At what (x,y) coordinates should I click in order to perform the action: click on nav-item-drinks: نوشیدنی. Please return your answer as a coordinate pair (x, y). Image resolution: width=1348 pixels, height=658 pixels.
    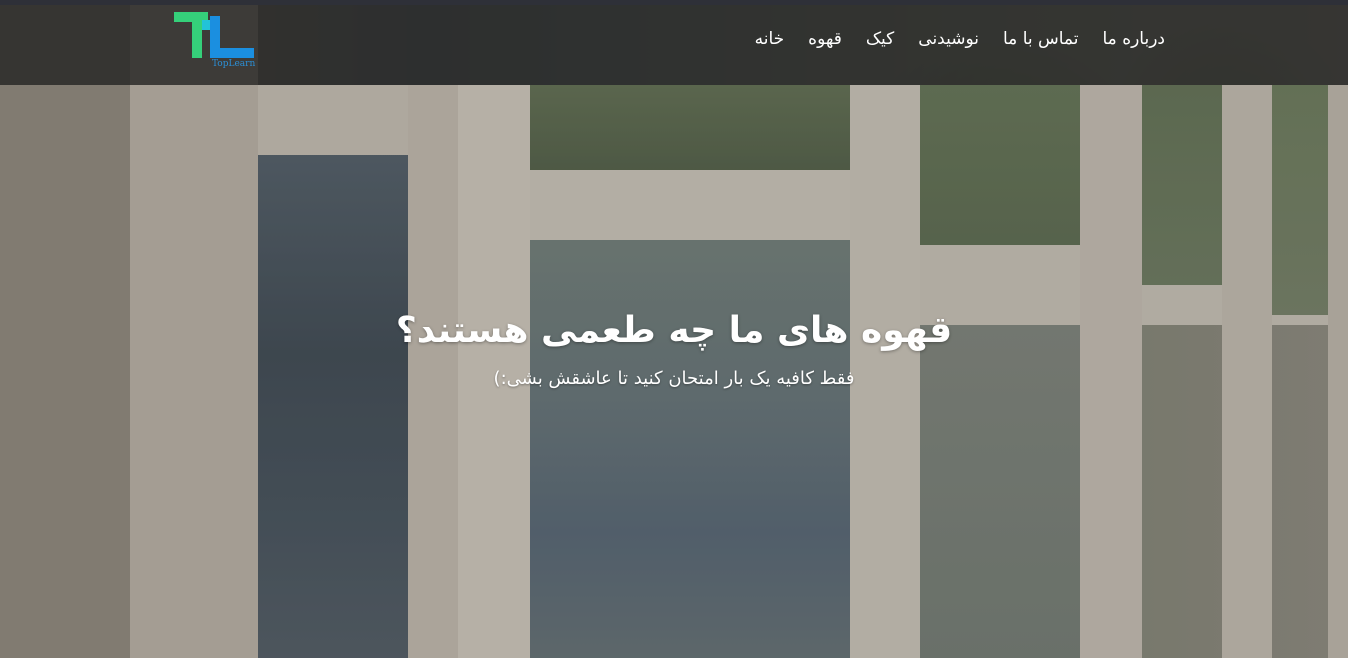
    Looking at the image, I should click on (948, 39).